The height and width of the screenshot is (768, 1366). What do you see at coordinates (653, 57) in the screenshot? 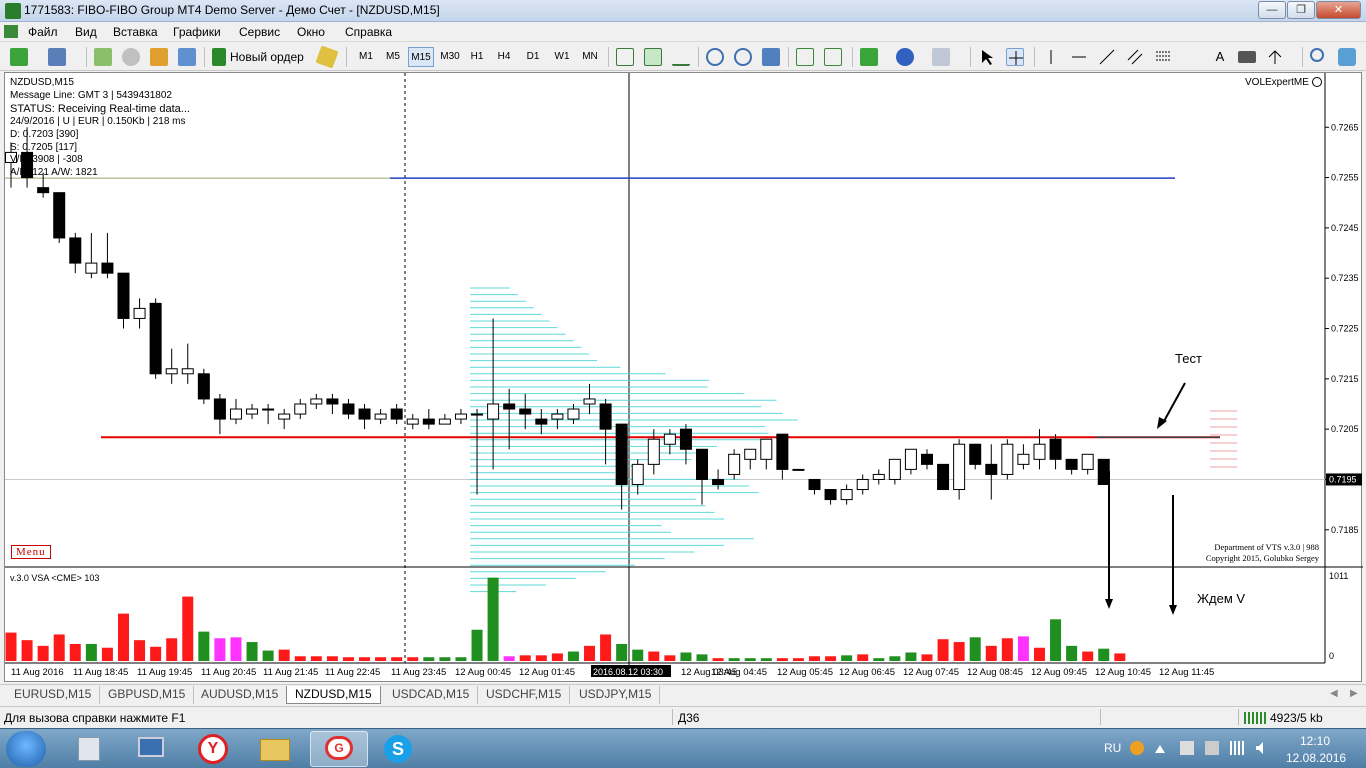
I see `candlestick-icon` at bounding box center [653, 57].